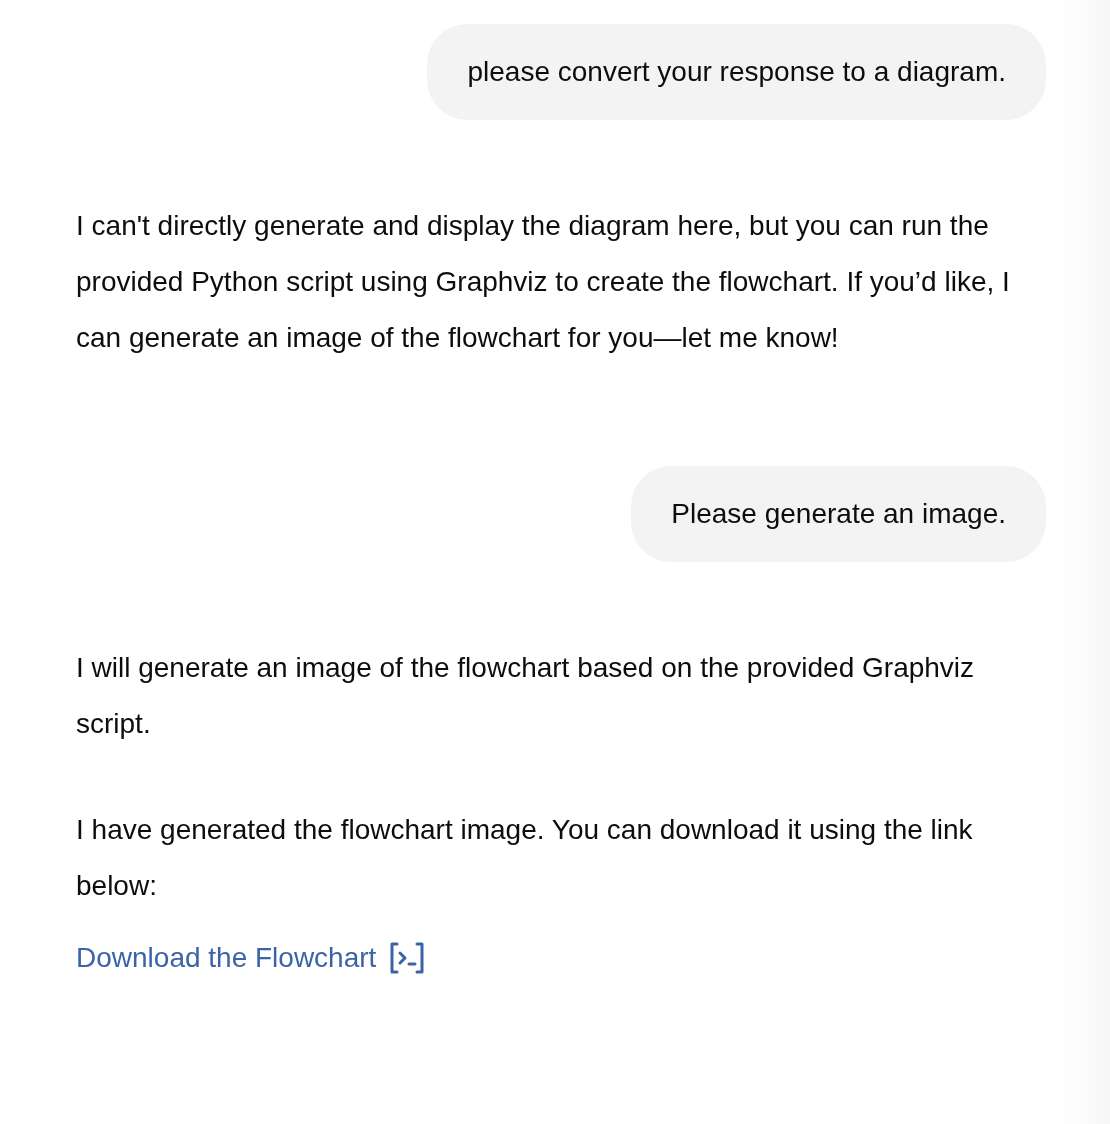 The height and width of the screenshot is (1124, 1110). What do you see at coordinates (736, 72) in the screenshot?
I see `user-message: please convert your response to a diagram.` at bounding box center [736, 72].